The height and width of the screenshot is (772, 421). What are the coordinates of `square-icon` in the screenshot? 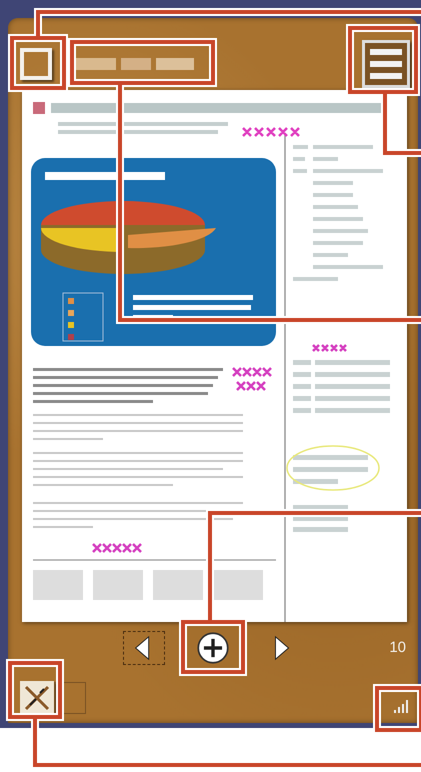 It's located at (36, 64).